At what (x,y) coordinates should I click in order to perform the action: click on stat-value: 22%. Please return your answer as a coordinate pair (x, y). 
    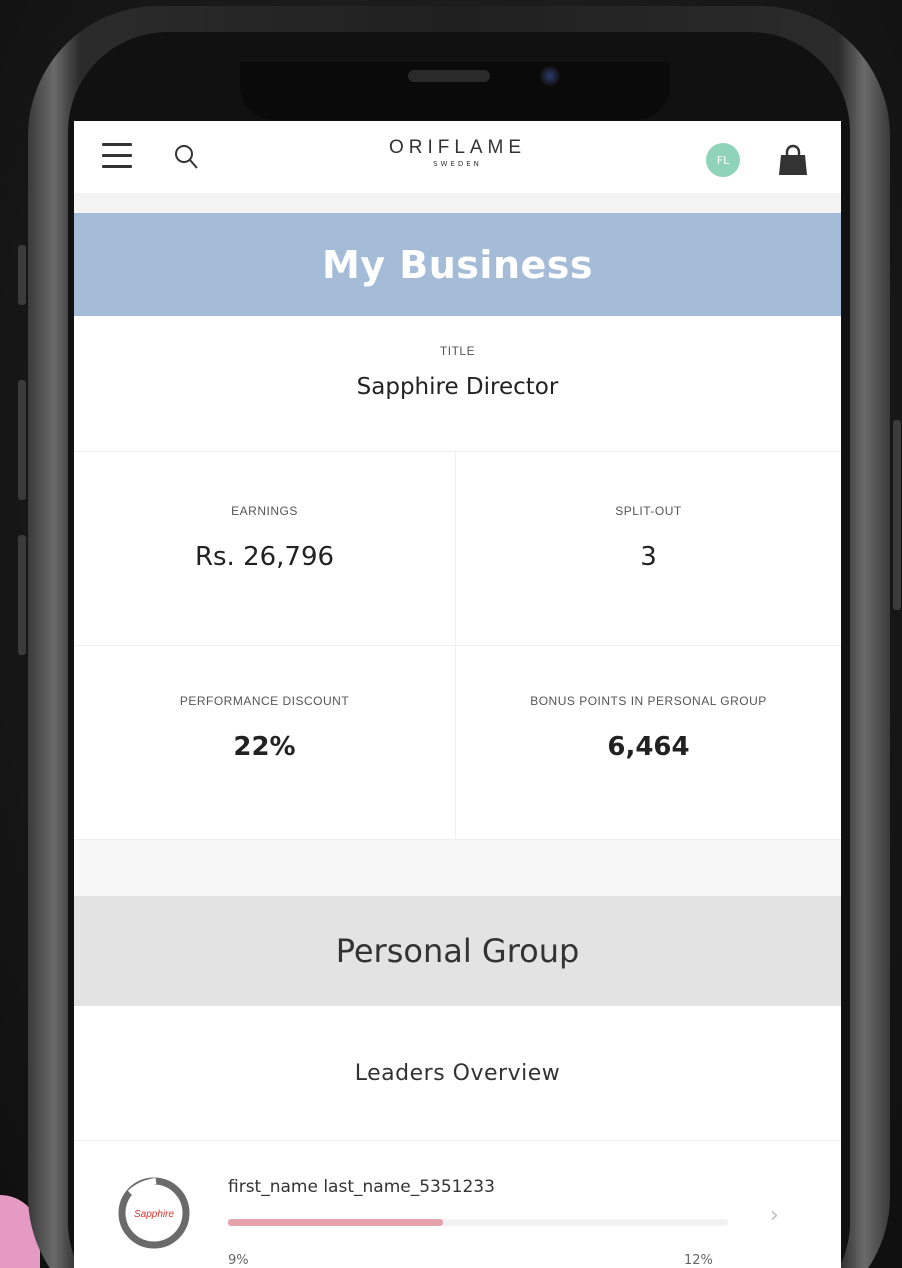
    Looking at the image, I should click on (264, 747).